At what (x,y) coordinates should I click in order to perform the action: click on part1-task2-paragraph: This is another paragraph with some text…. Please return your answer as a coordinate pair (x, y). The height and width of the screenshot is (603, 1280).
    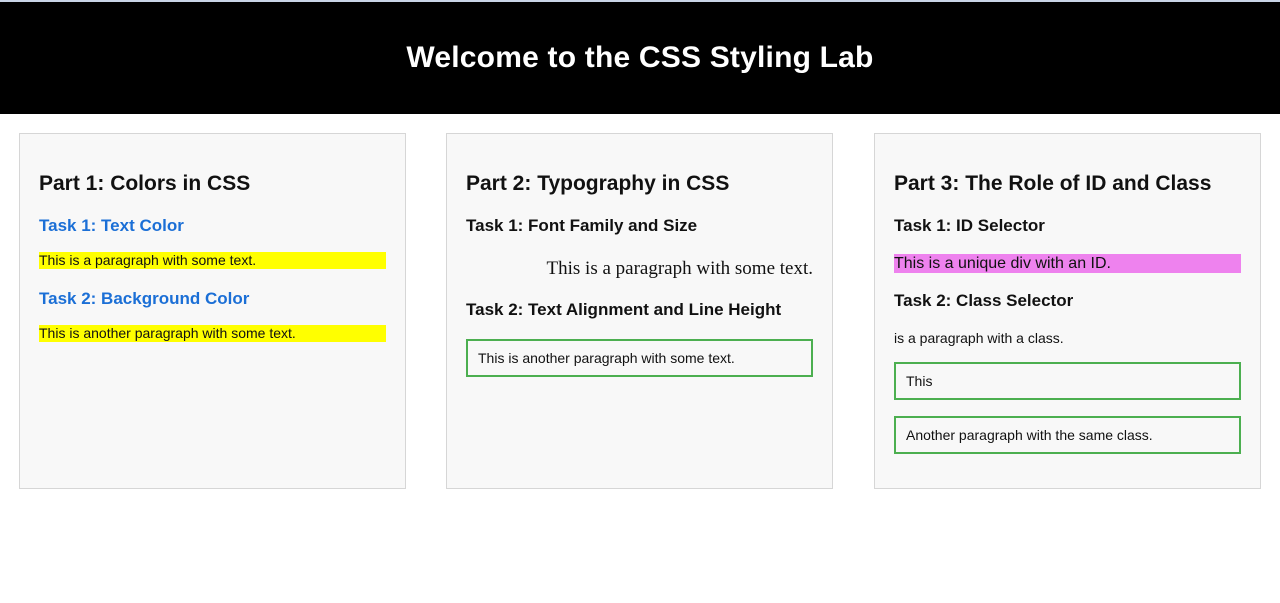
    Looking at the image, I should click on (212, 333).